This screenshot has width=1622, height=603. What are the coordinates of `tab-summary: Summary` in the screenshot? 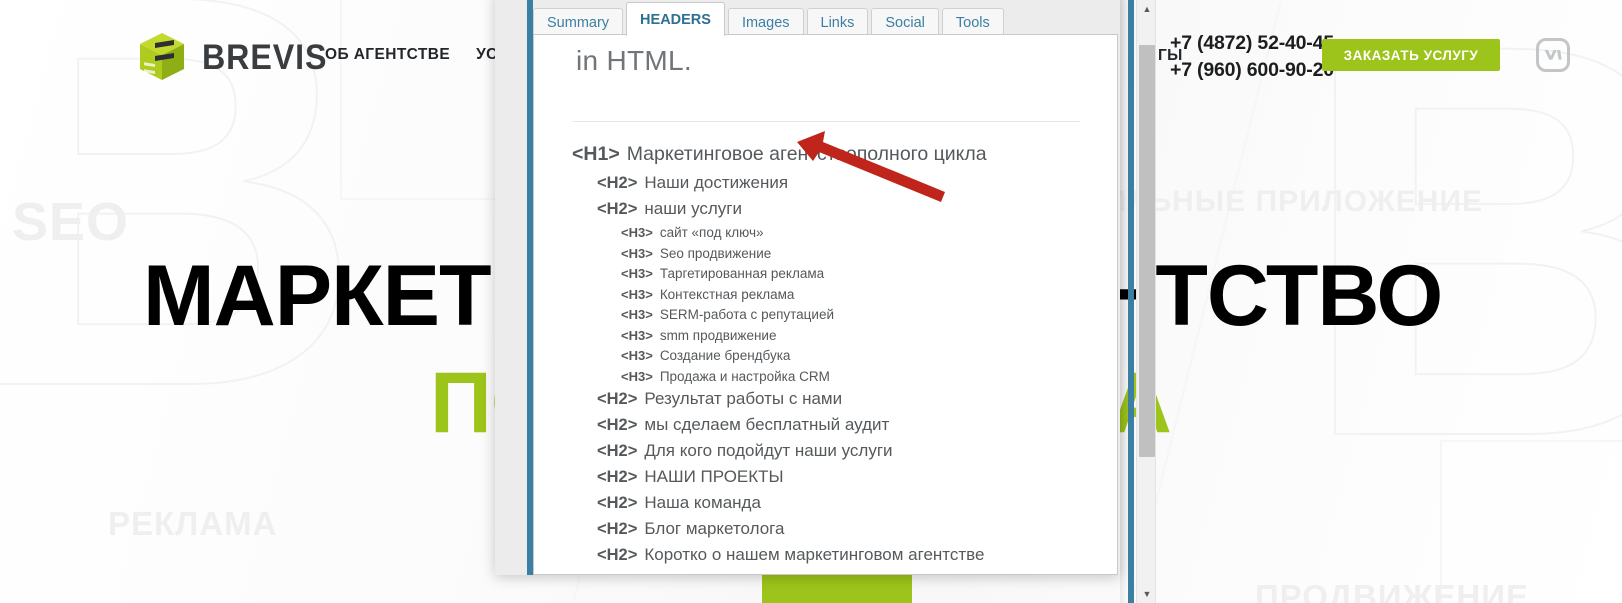 It's located at (578, 22).